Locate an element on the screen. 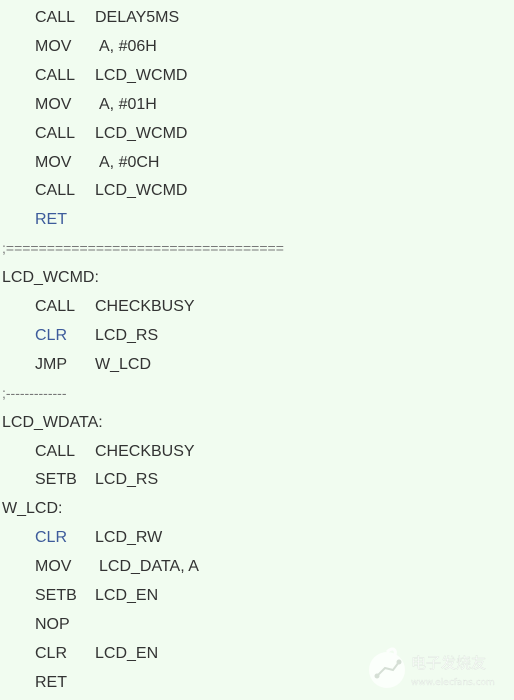 The image size is (514, 700). operand: A, #01H is located at coordinates (128, 104).